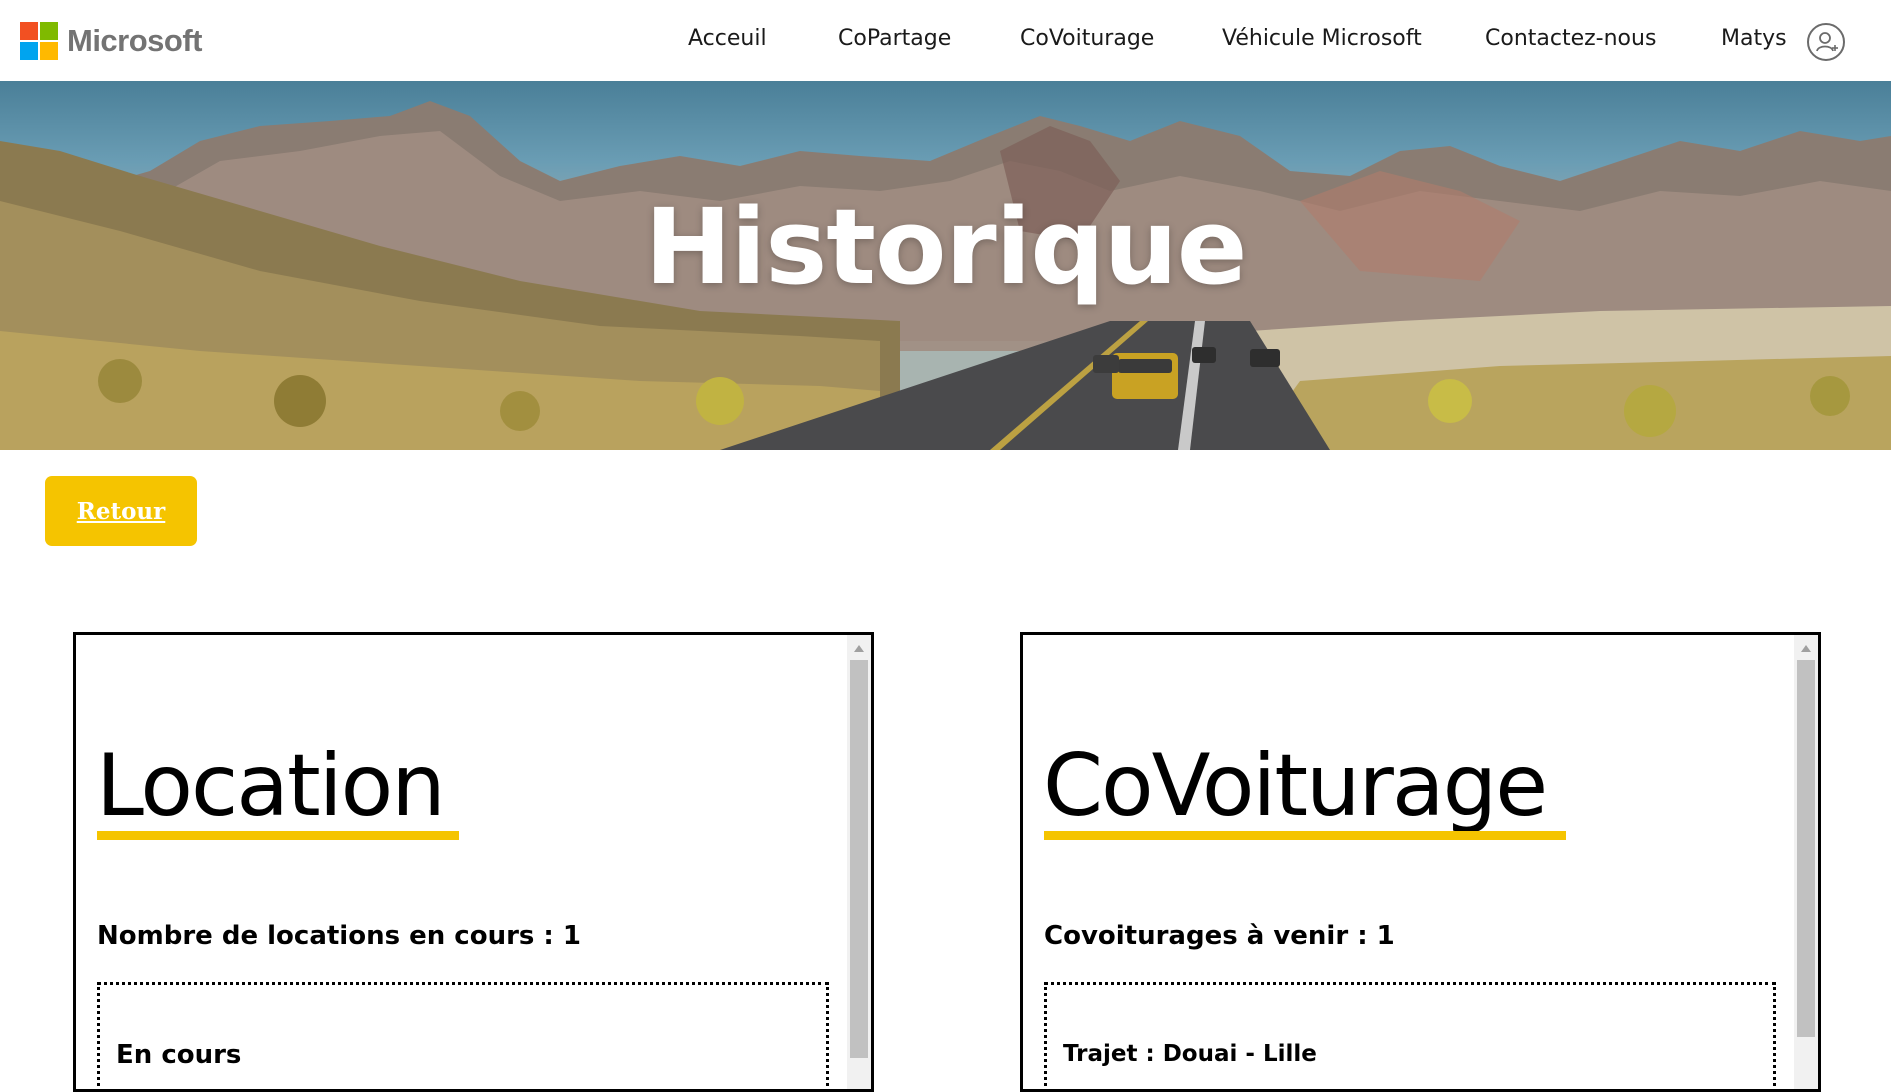 The height and width of the screenshot is (1092, 1891). Describe the element at coordinates (278, 835) in the screenshot. I see `location-title-underline` at that location.